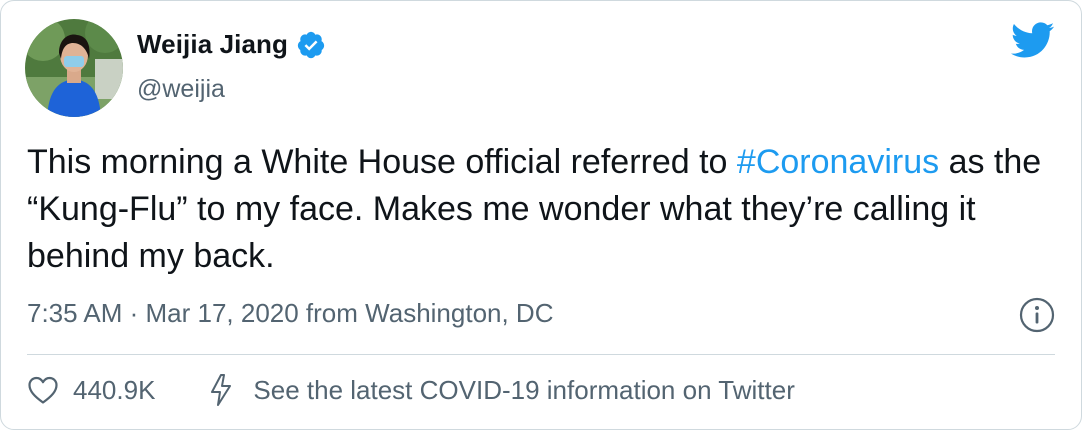 Image resolution: width=1084 pixels, height=432 pixels. What do you see at coordinates (43, 390) in the screenshot?
I see `heart-icon` at bounding box center [43, 390].